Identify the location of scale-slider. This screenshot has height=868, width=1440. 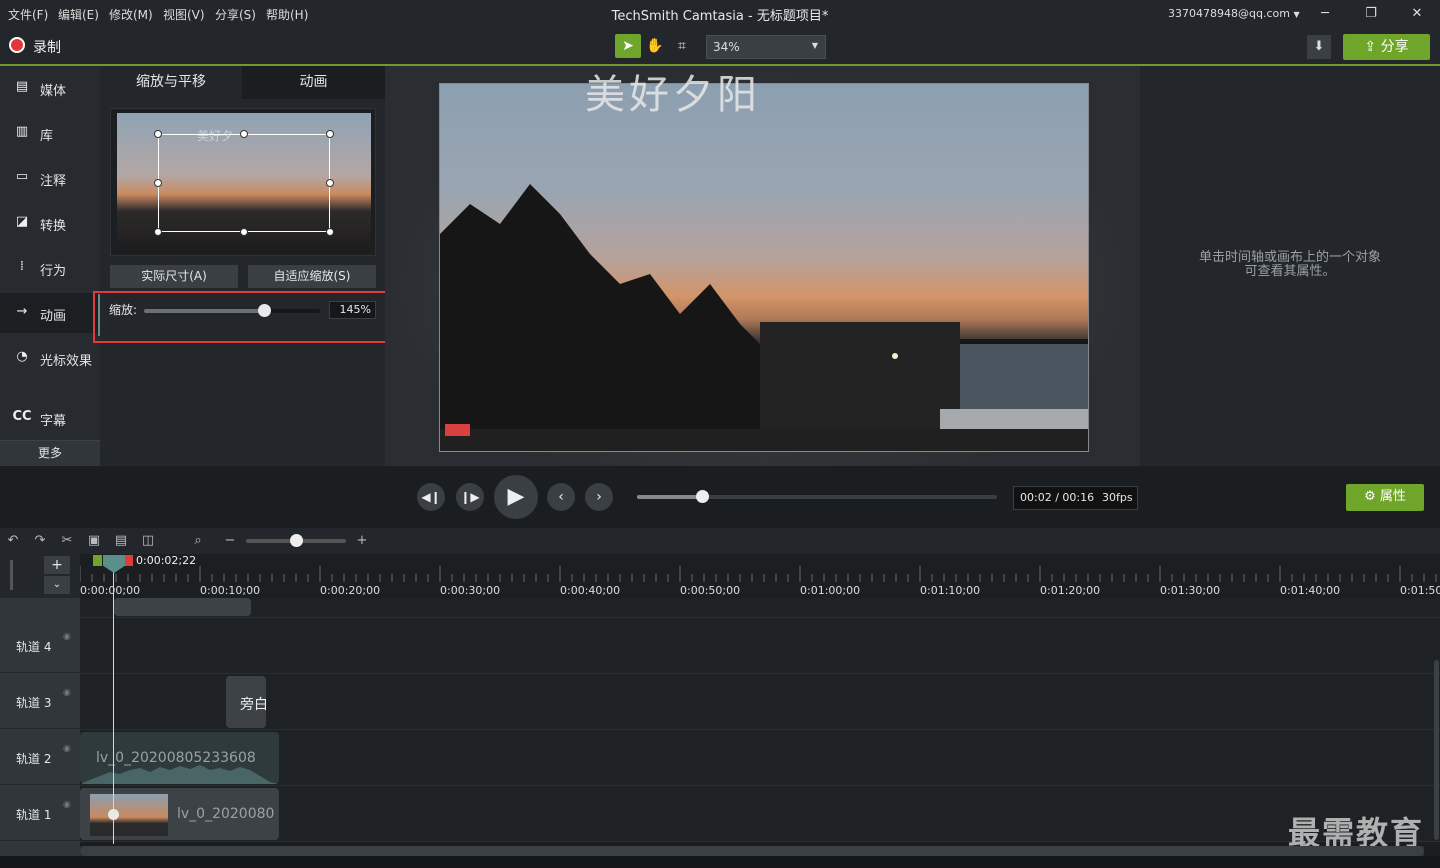
(232, 310).